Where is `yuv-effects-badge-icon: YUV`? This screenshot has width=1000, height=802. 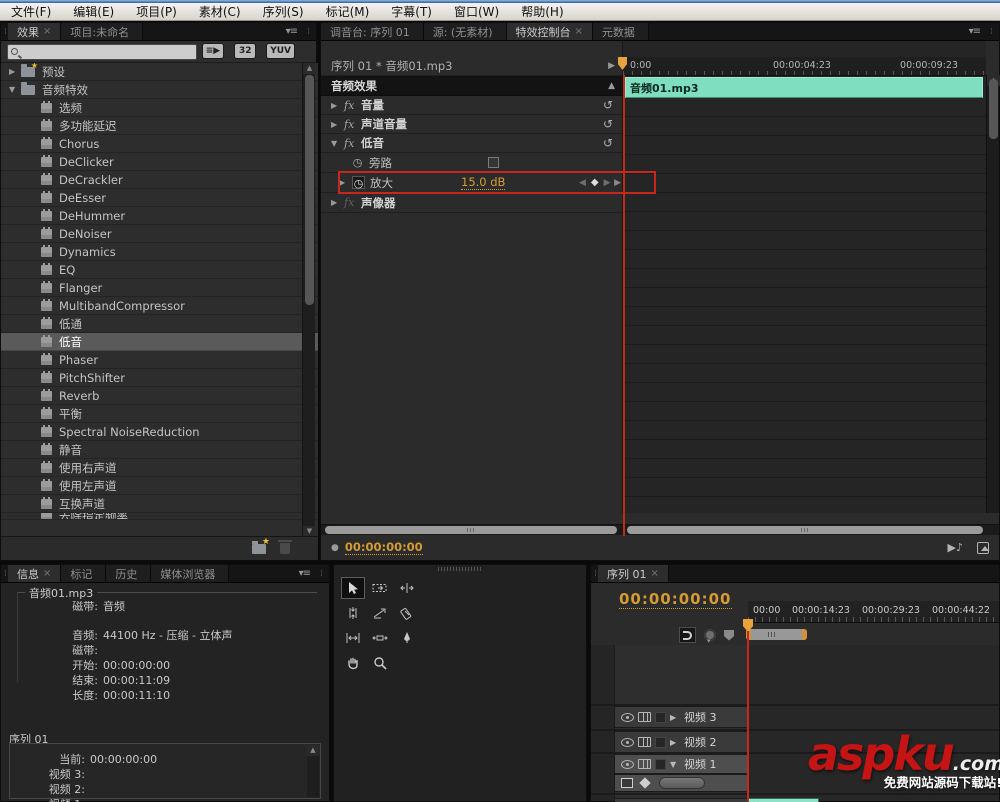
yuv-effects-badge-icon: YUV is located at coordinates (280, 51).